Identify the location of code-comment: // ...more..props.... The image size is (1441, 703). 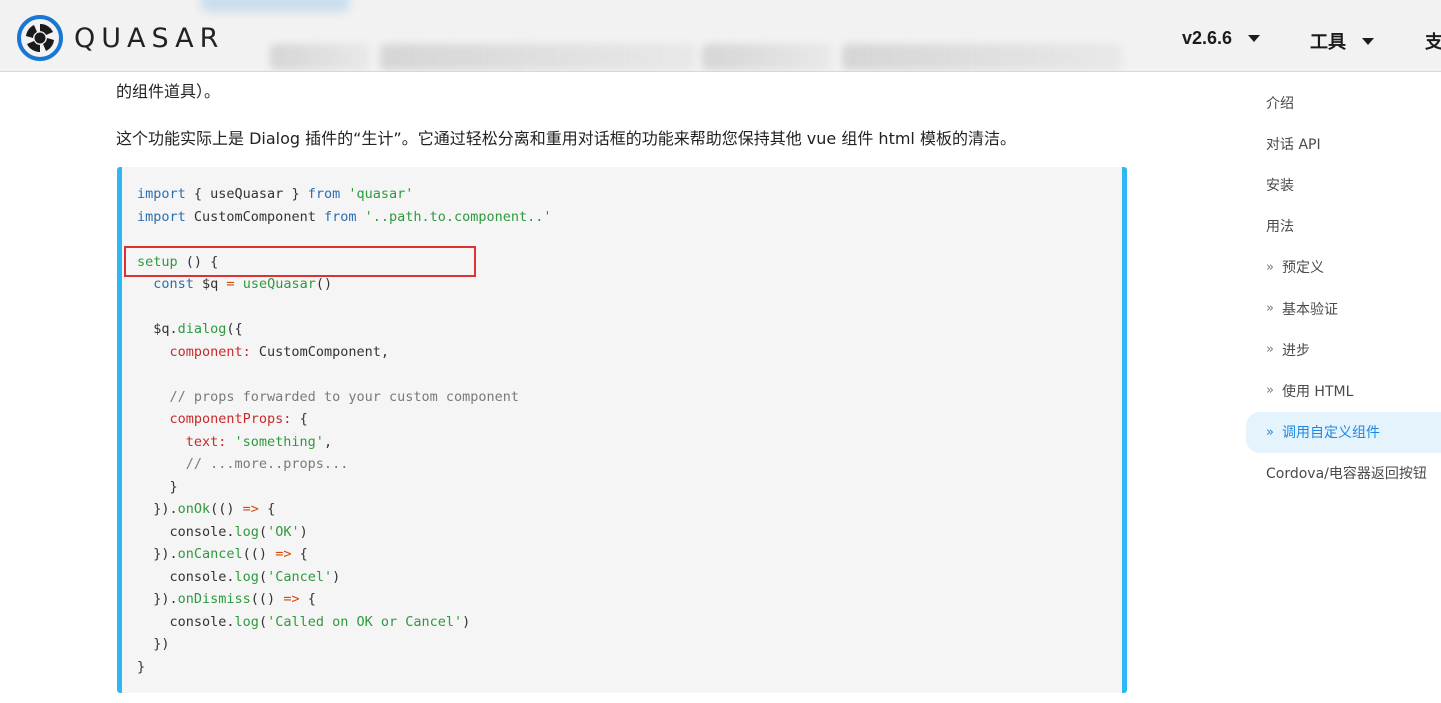
(243, 464).